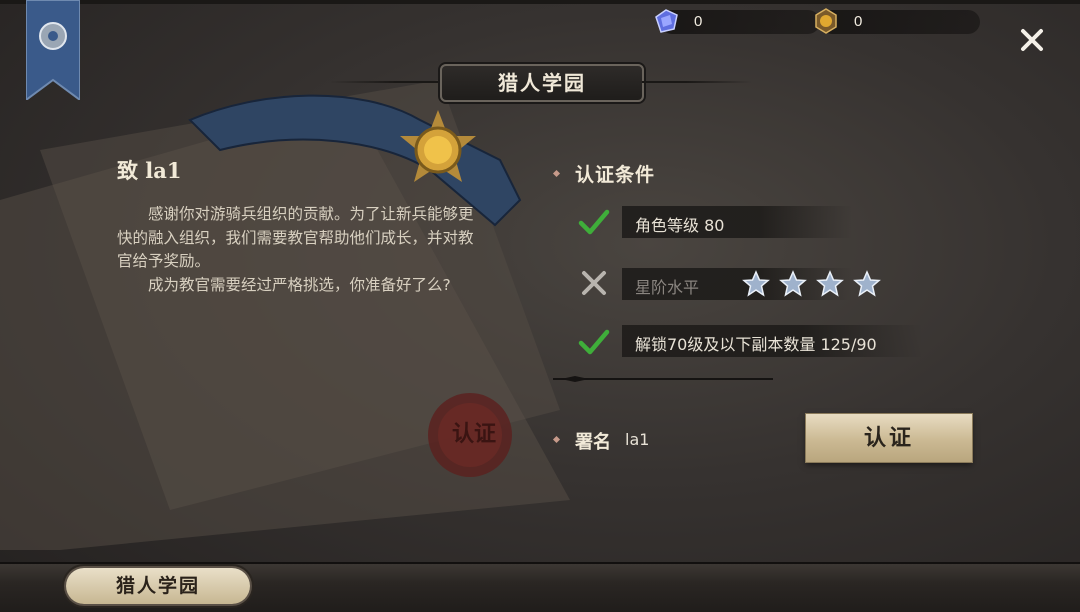 This screenshot has height=612, width=1080. Describe the element at coordinates (666, 21) in the screenshot. I see `blue-gem-icon` at that location.